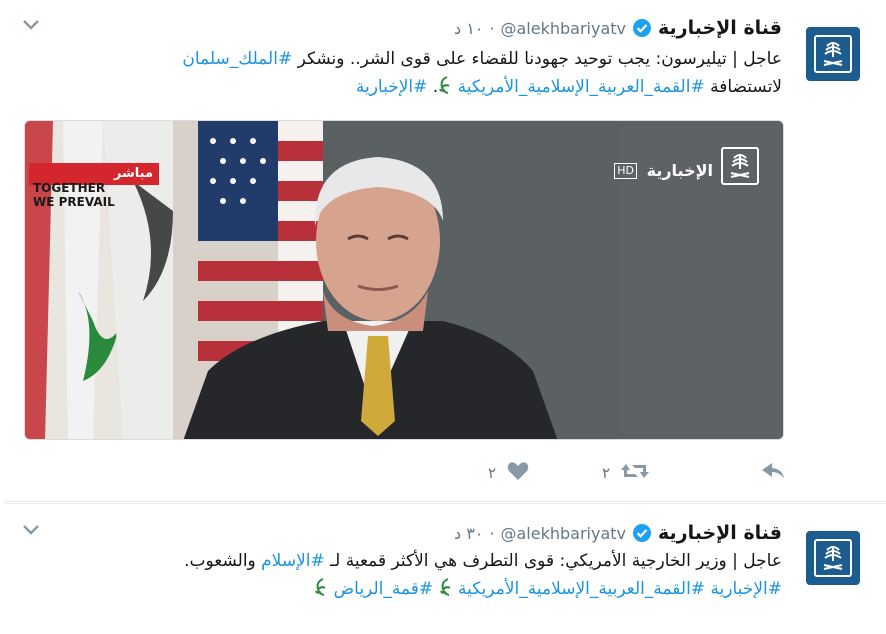  What do you see at coordinates (445, 473) in the screenshot?
I see `tweet-actions: ٢ ٢` at bounding box center [445, 473].